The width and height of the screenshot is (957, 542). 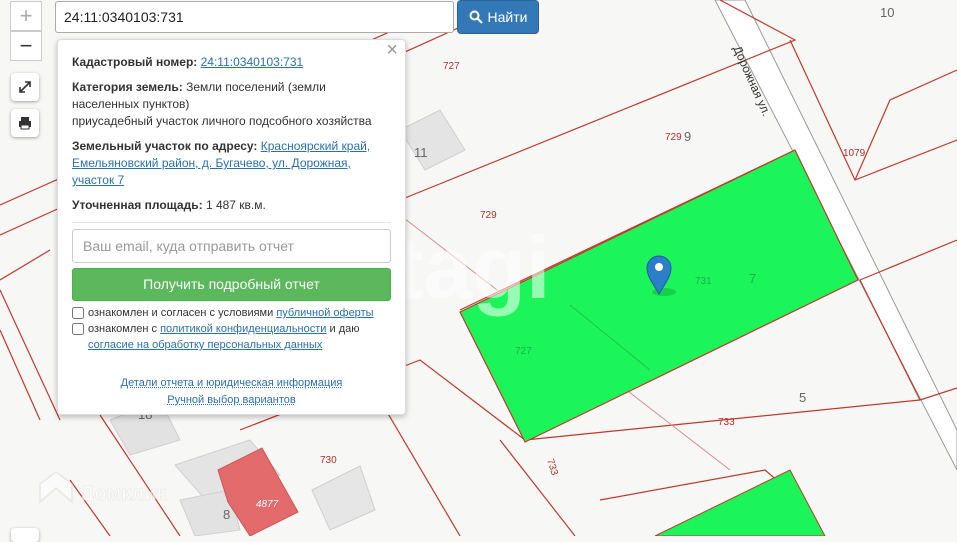 What do you see at coordinates (703, 281) in the screenshot?
I see `parcel-number: 731` at bounding box center [703, 281].